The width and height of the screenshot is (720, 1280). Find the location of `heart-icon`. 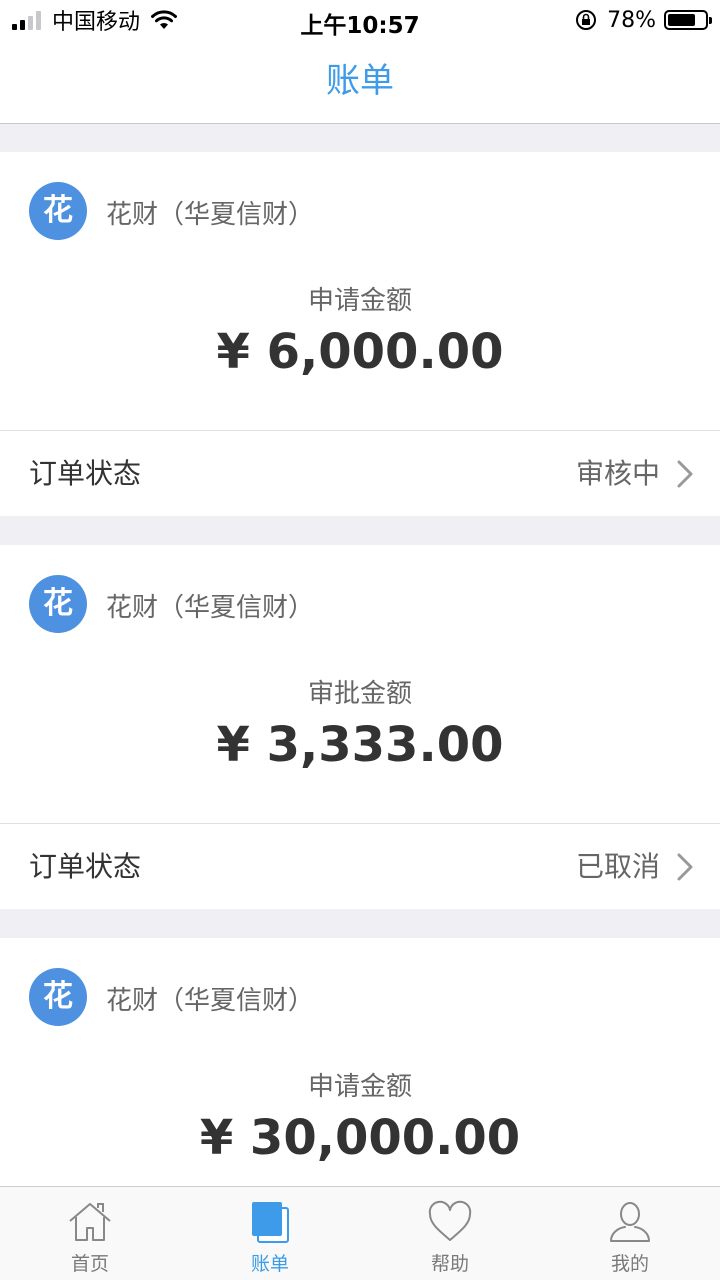

heart-icon is located at coordinates (450, 1220).